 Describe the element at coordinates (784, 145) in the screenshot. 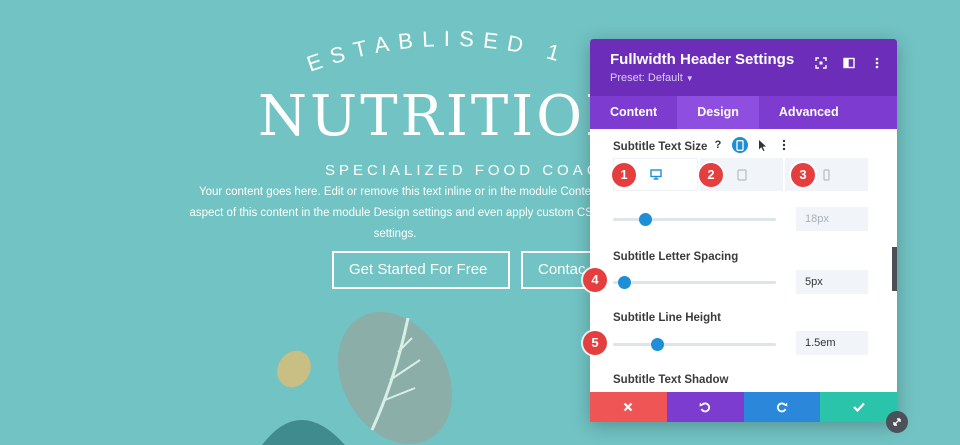

I see `field-options-icon` at that location.